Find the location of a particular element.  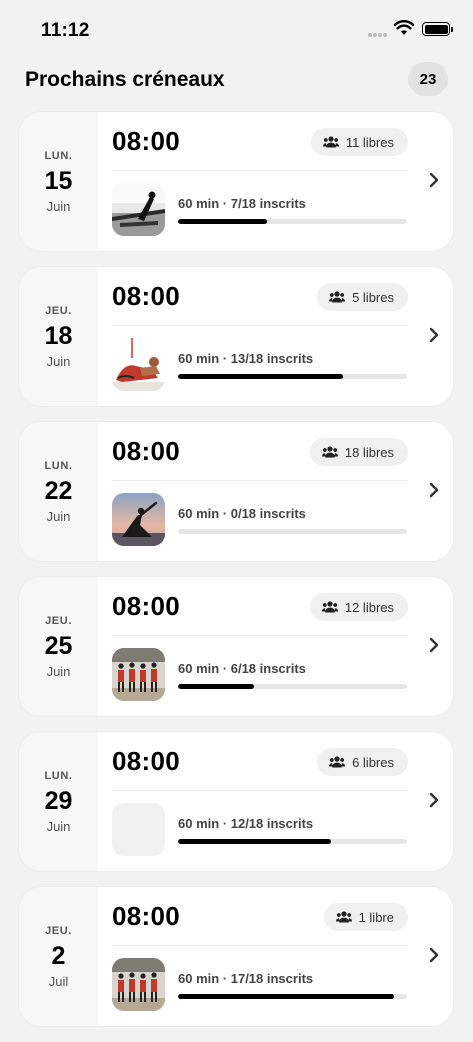

free-spots-badge: 6 libres is located at coordinates (362, 762).